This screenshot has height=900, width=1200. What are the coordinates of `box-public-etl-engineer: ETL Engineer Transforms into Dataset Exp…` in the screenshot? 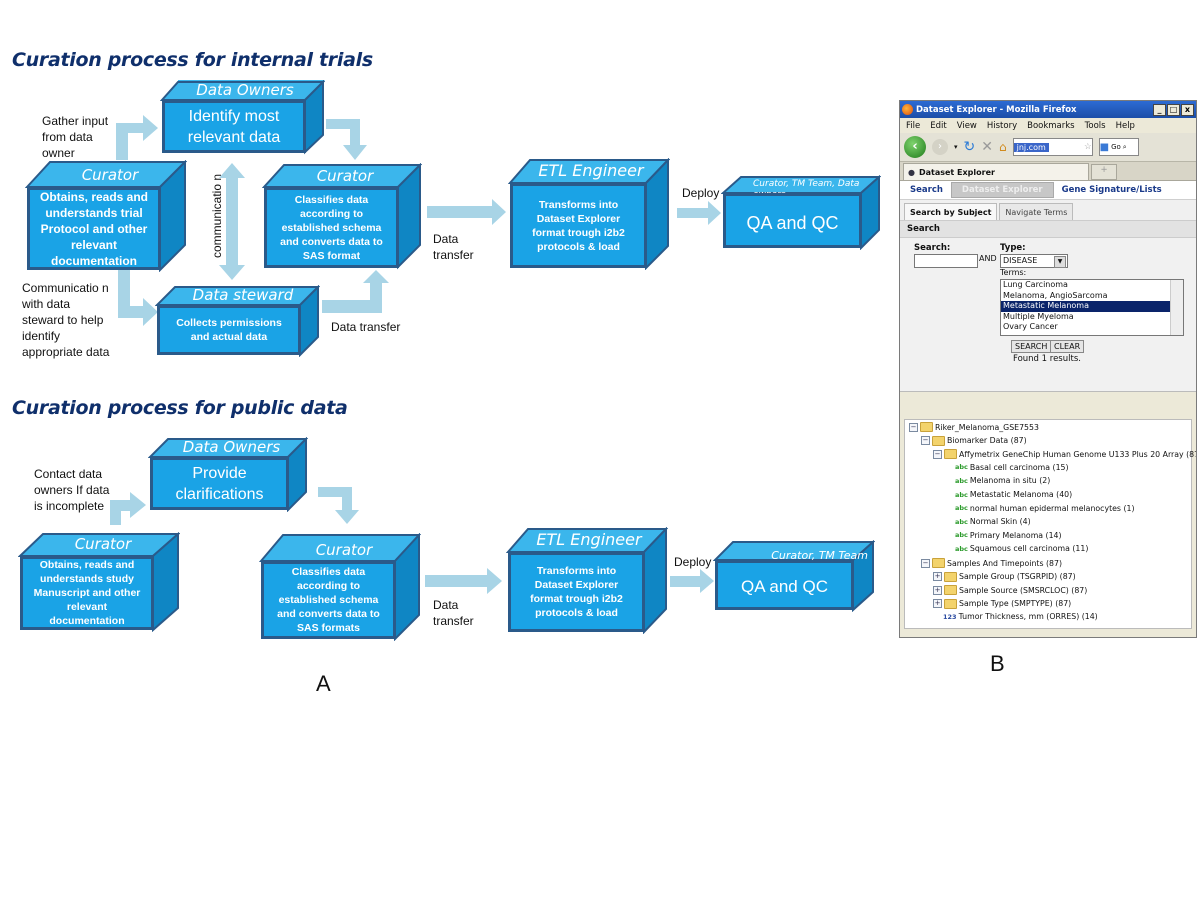 It's located at (587, 580).